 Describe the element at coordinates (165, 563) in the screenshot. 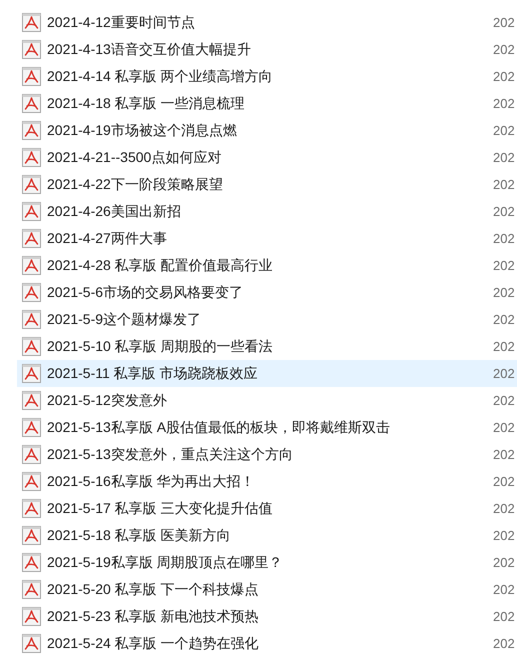

I see `file-name: 2021-5-19私享版 周期股顶点在哪里？` at that location.